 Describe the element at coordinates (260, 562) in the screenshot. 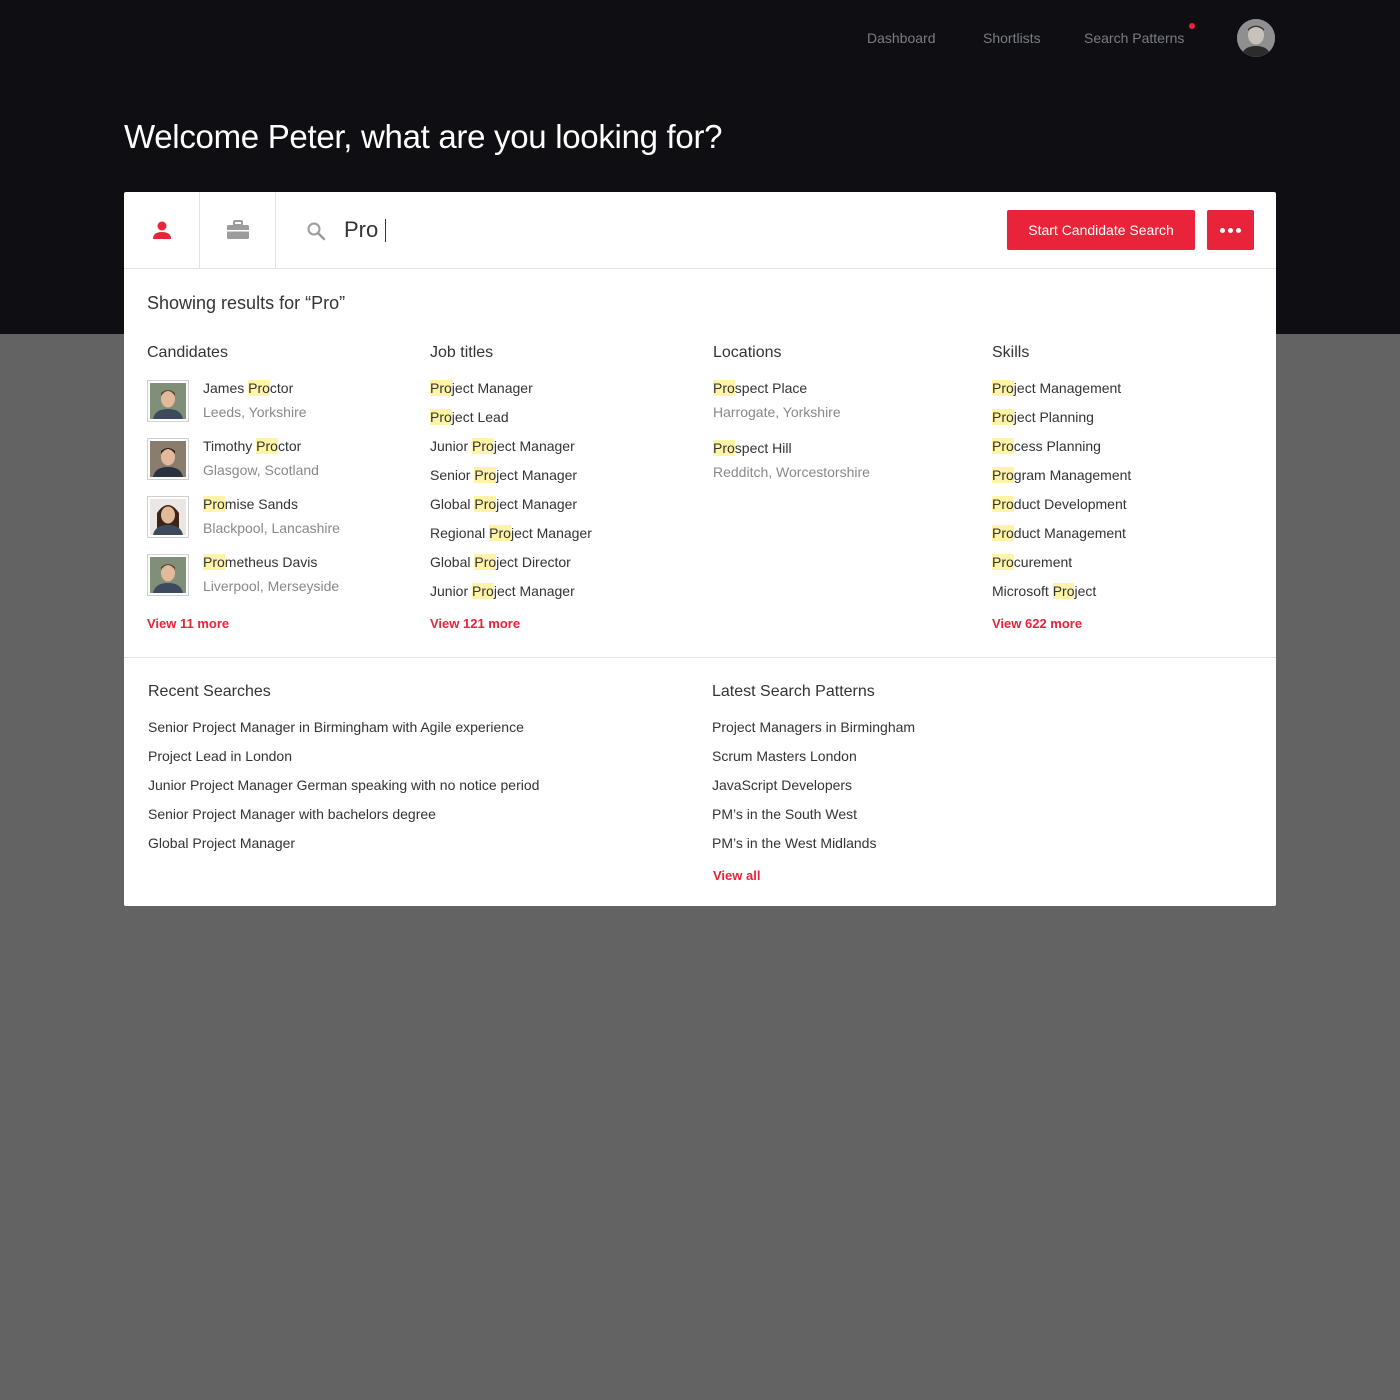

I see `candidate-name: Prometheus Davis` at that location.